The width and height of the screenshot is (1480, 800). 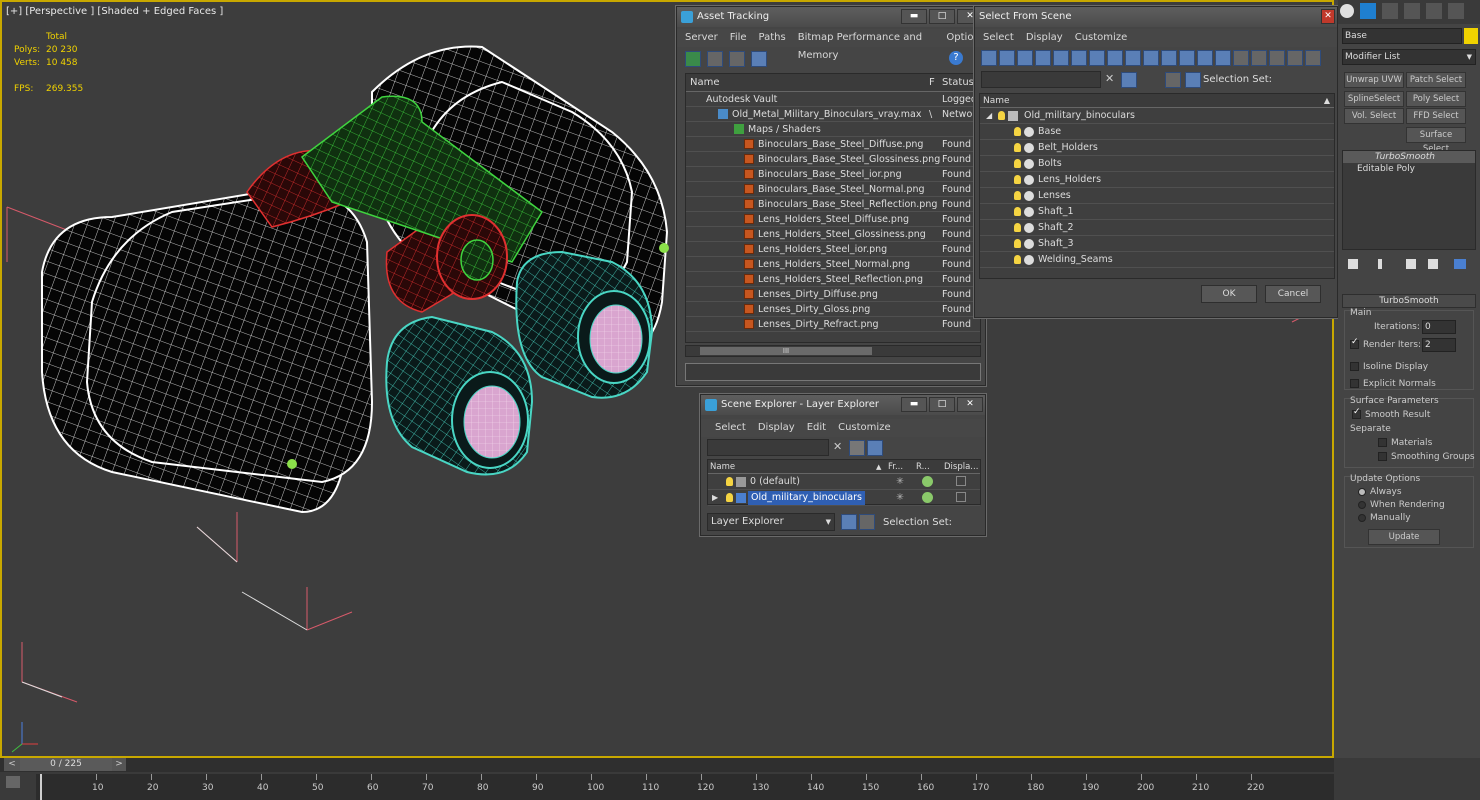 I want to click on display-groups-icon, so click(x=1097, y=58).